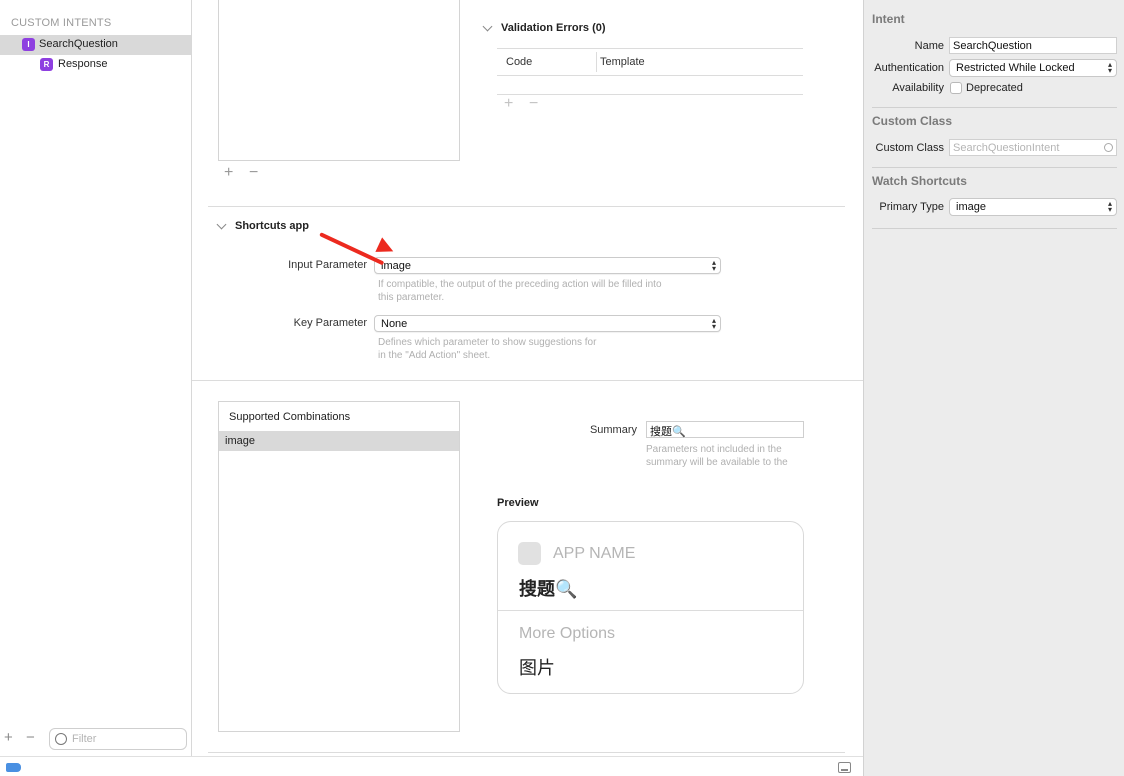  Describe the element at coordinates (548, 589) in the screenshot. I see `preview-card-title: 搜题🔍` at that location.